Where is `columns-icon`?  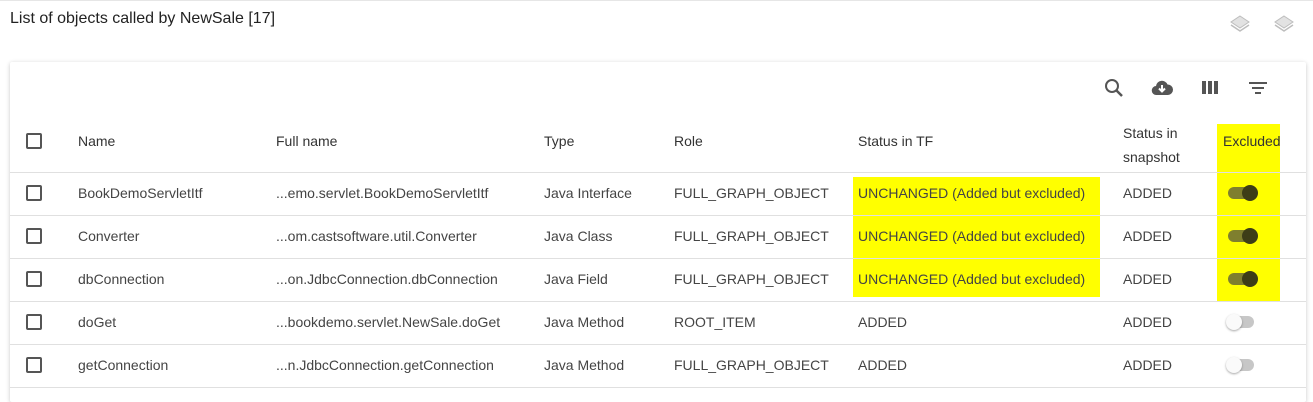
columns-icon is located at coordinates (1210, 88).